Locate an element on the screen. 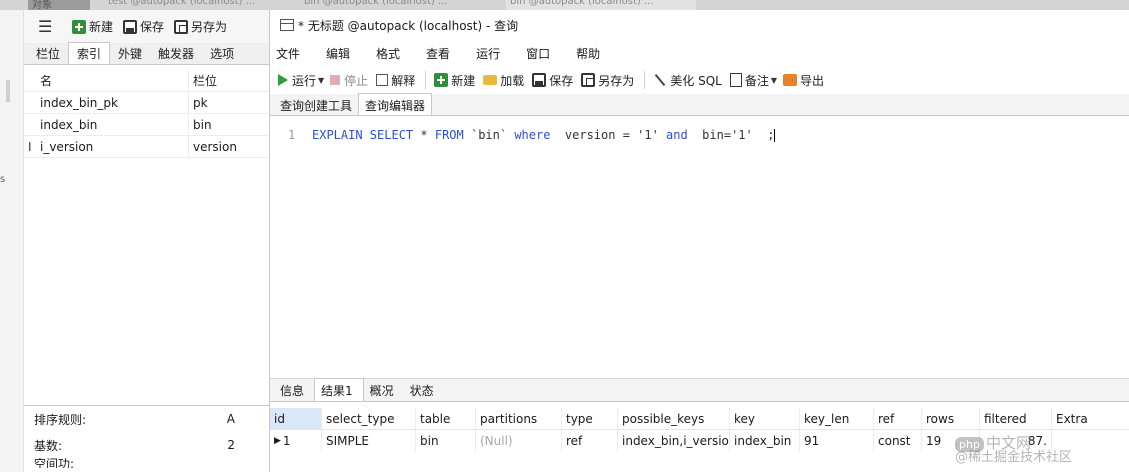 This screenshot has width=1129, height=472. prop-value: A is located at coordinates (248, 419).